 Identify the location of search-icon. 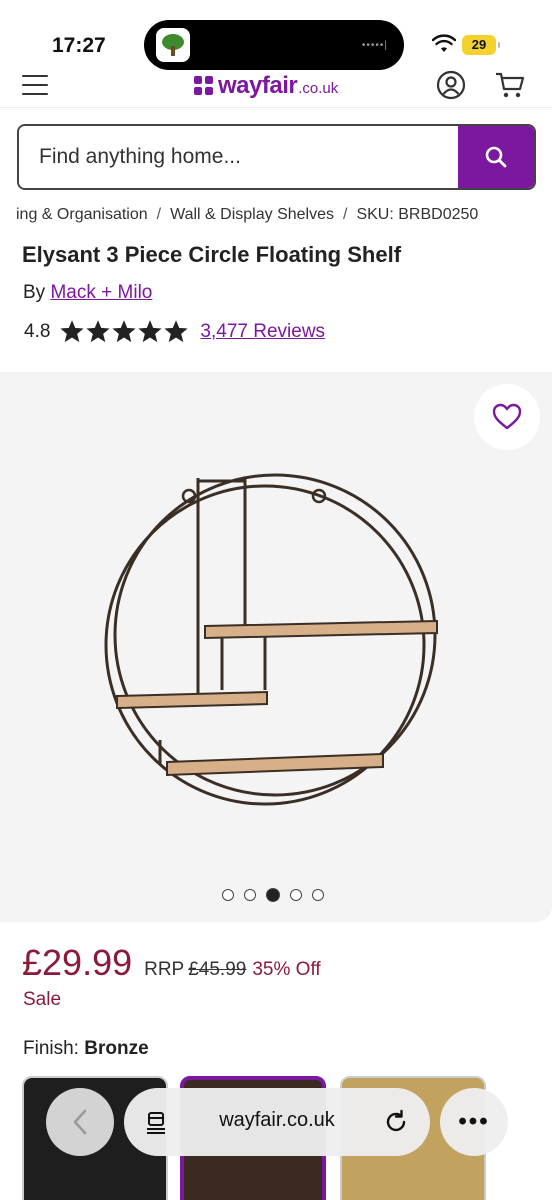
(496, 157).